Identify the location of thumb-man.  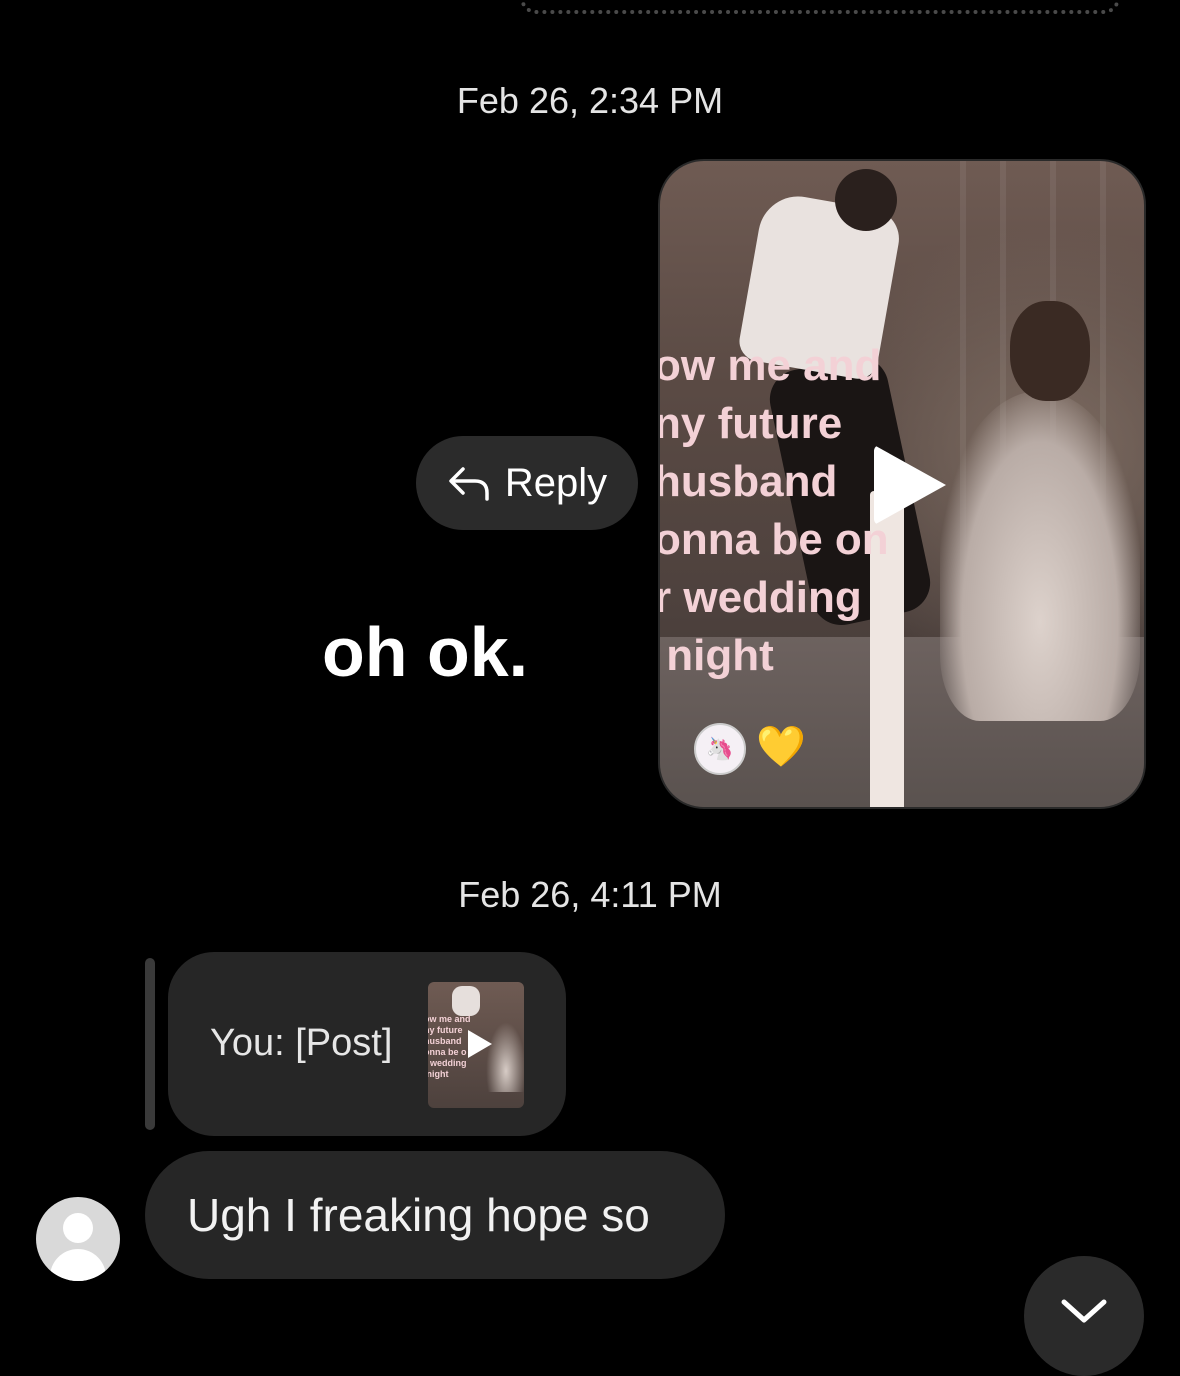
(466, 1001).